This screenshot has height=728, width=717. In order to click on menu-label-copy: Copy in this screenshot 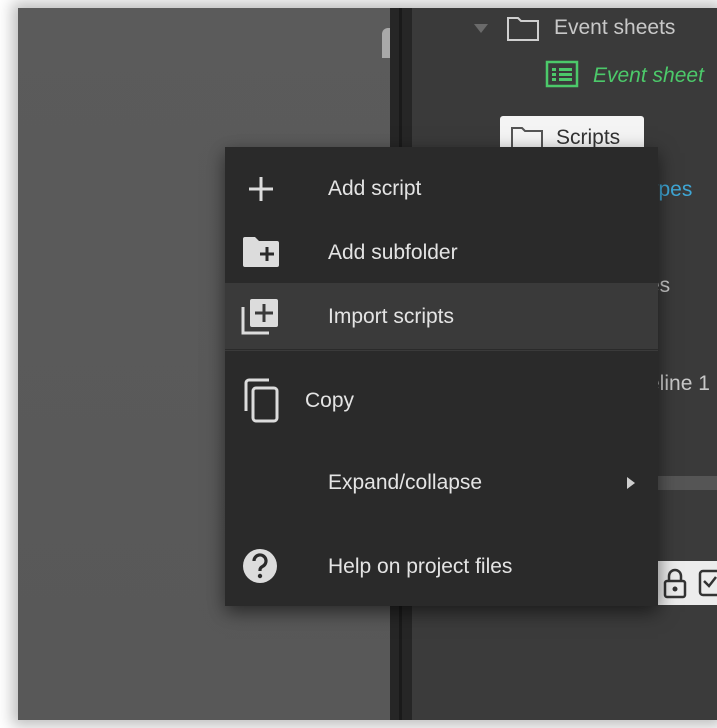, I will do `click(330, 400)`.